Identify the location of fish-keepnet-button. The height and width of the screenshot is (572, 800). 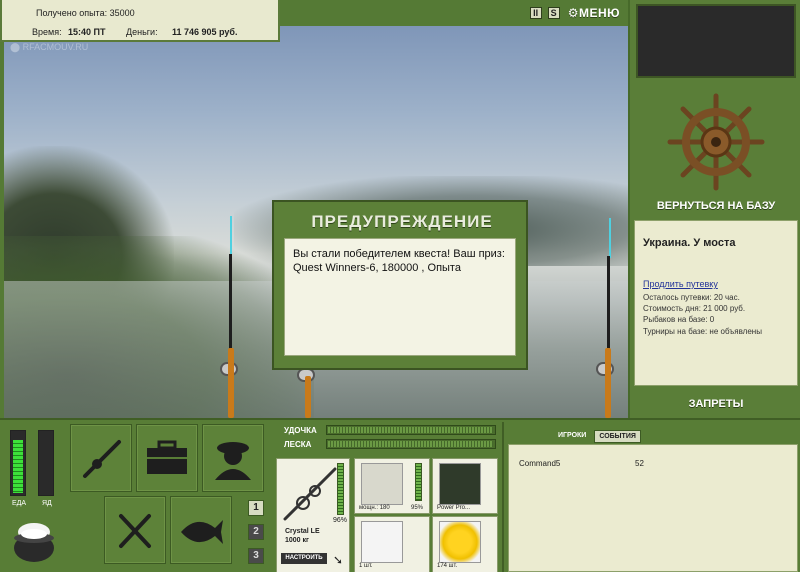
(201, 530).